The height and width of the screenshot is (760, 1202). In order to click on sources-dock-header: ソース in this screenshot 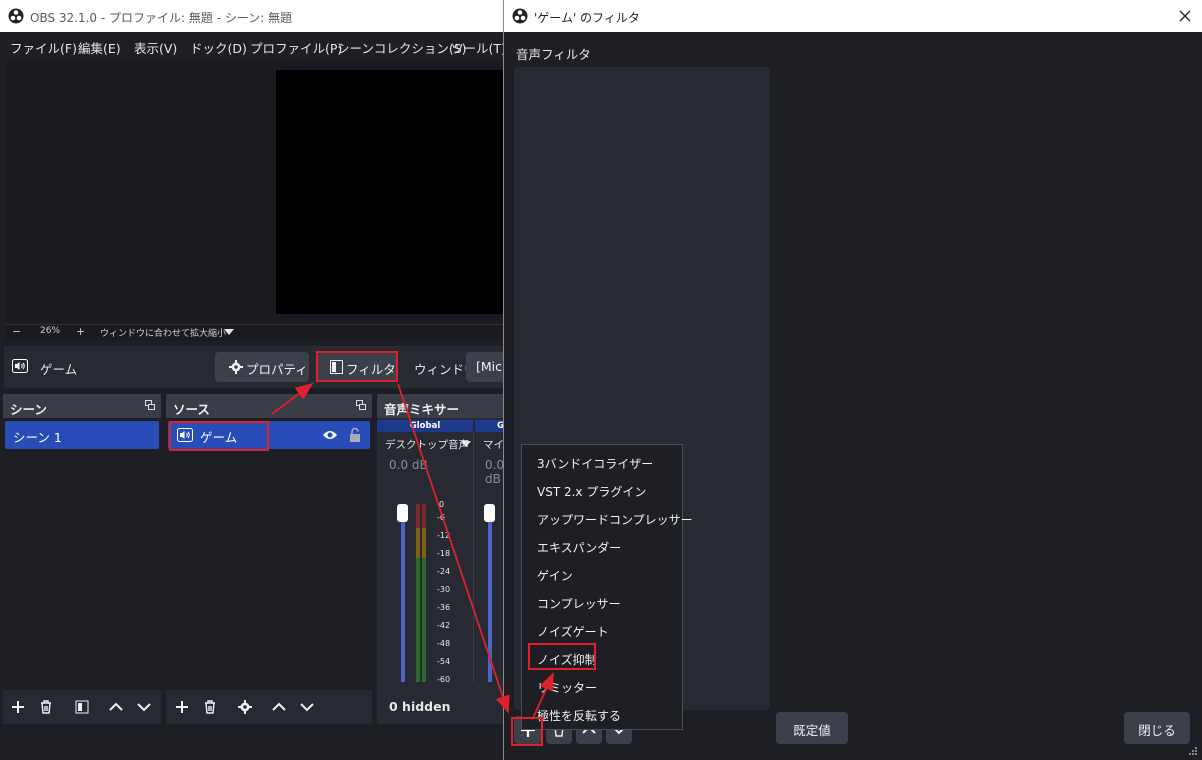, I will do `click(269, 406)`.